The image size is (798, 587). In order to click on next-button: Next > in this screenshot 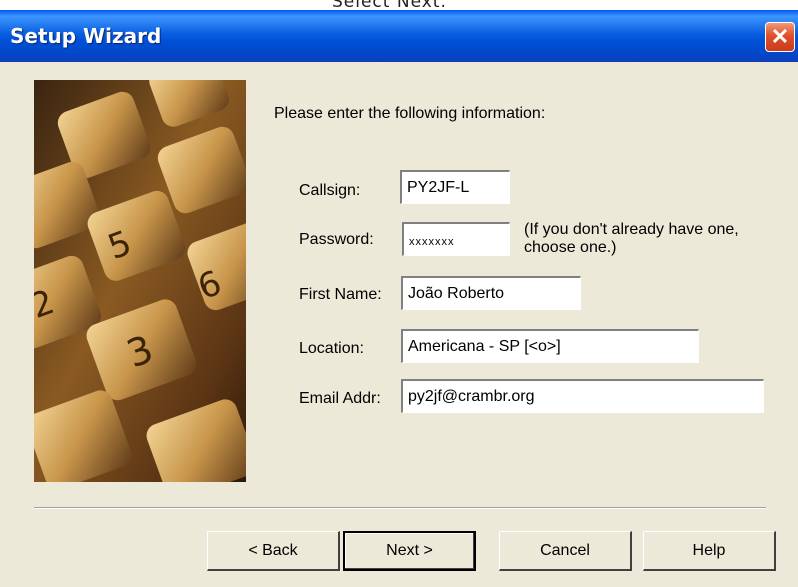, I will do `click(409, 551)`.